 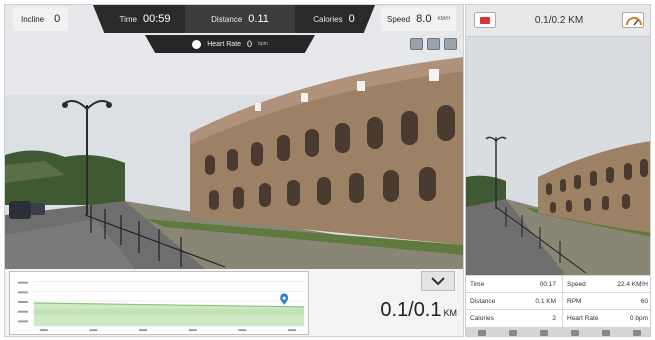 What do you see at coordinates (558, 331) in the screenshot?
I see `side-footer-toolbar` at bounding box center [558, 331].